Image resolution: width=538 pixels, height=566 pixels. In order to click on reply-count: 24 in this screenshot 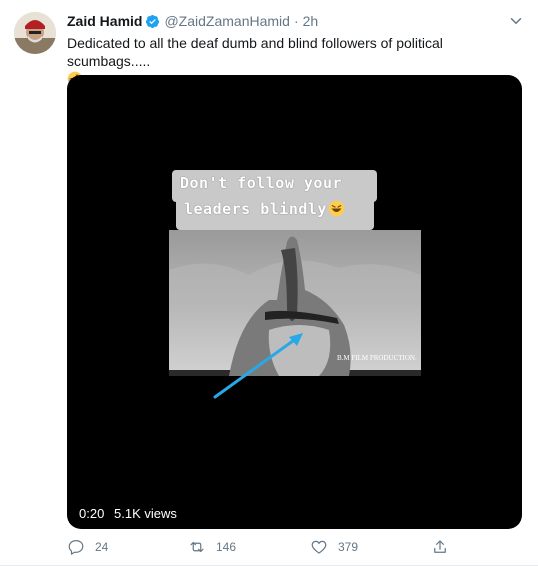, I will do `click(102, 547)`.